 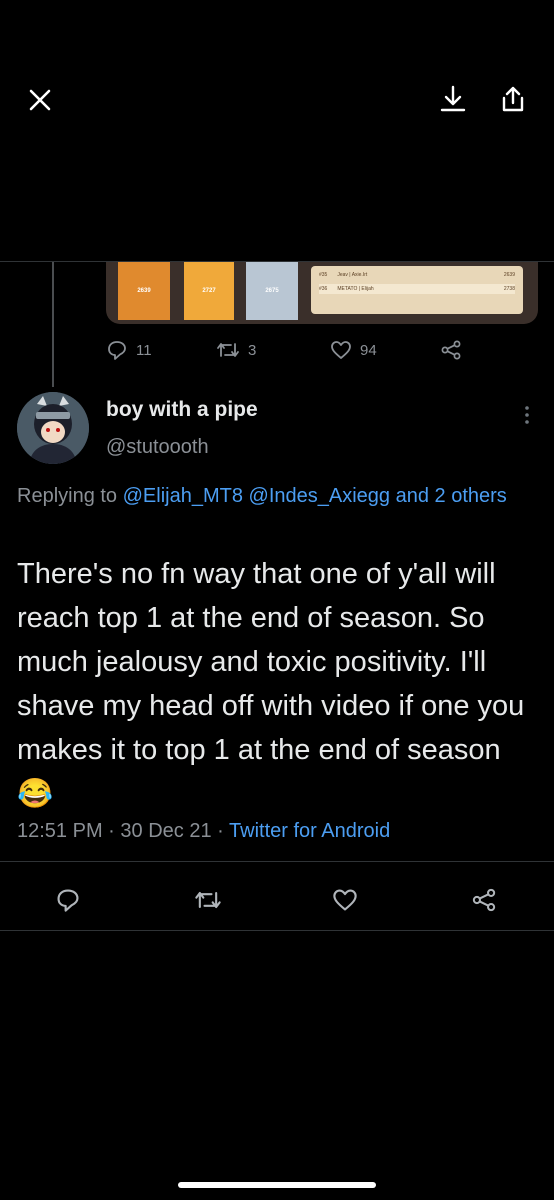 I want to click on parent-like-count: 94, so click(x=353, y=350).